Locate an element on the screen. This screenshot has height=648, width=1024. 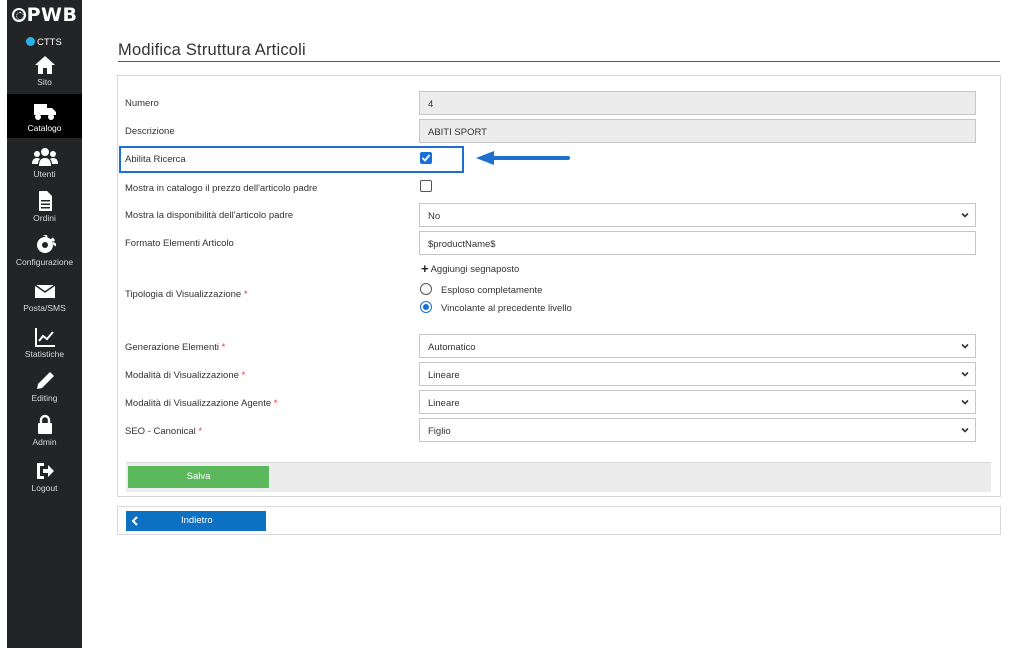
save-button: Salva is located at coordinates (198, 477).